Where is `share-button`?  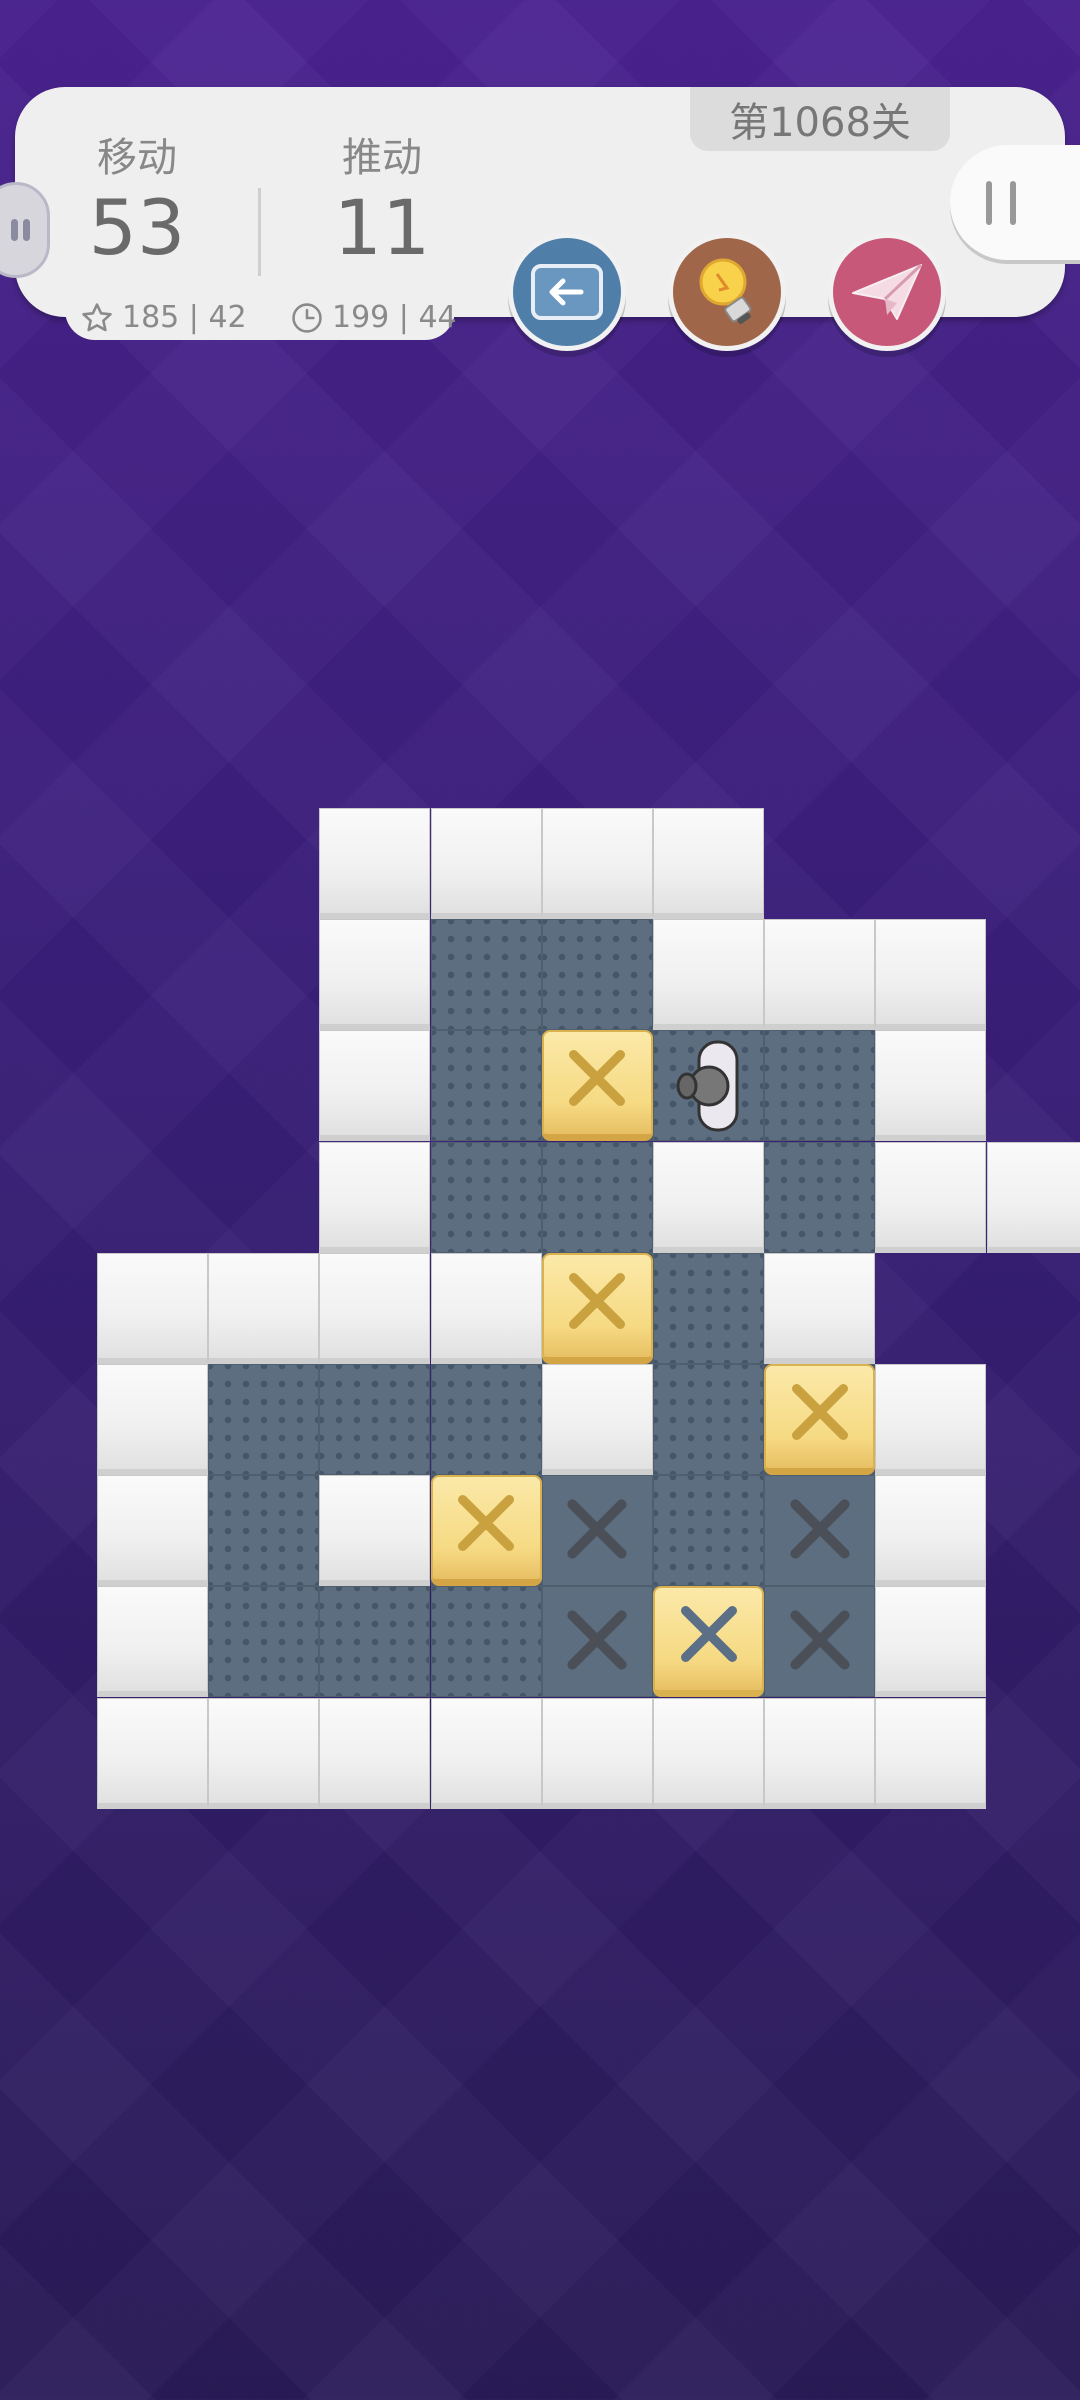
share-button is located at coordinates (887, 292).